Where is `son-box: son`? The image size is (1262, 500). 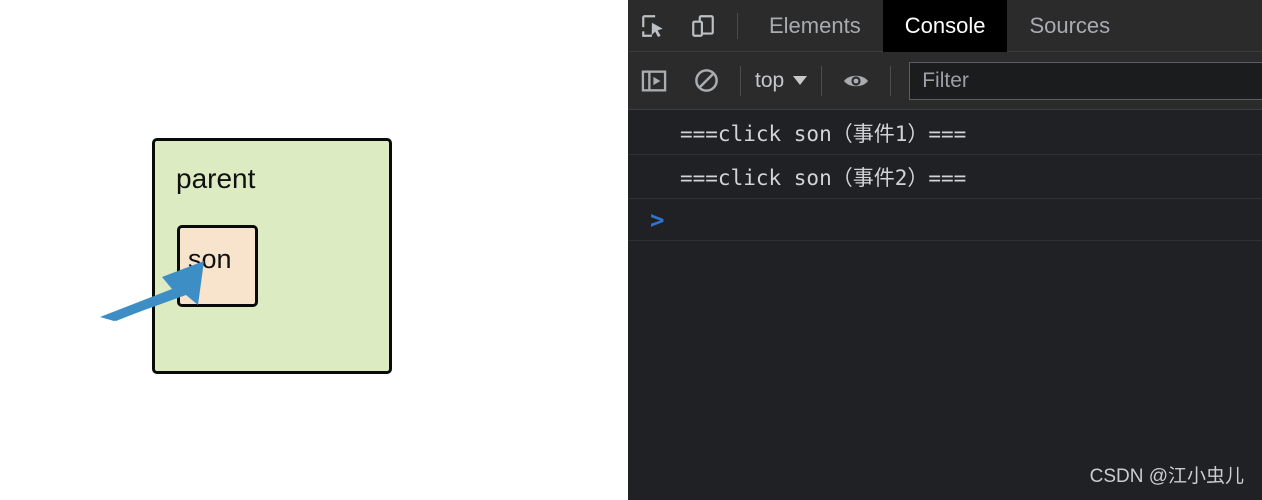
son-box: son is located at coordinates (217, 266).